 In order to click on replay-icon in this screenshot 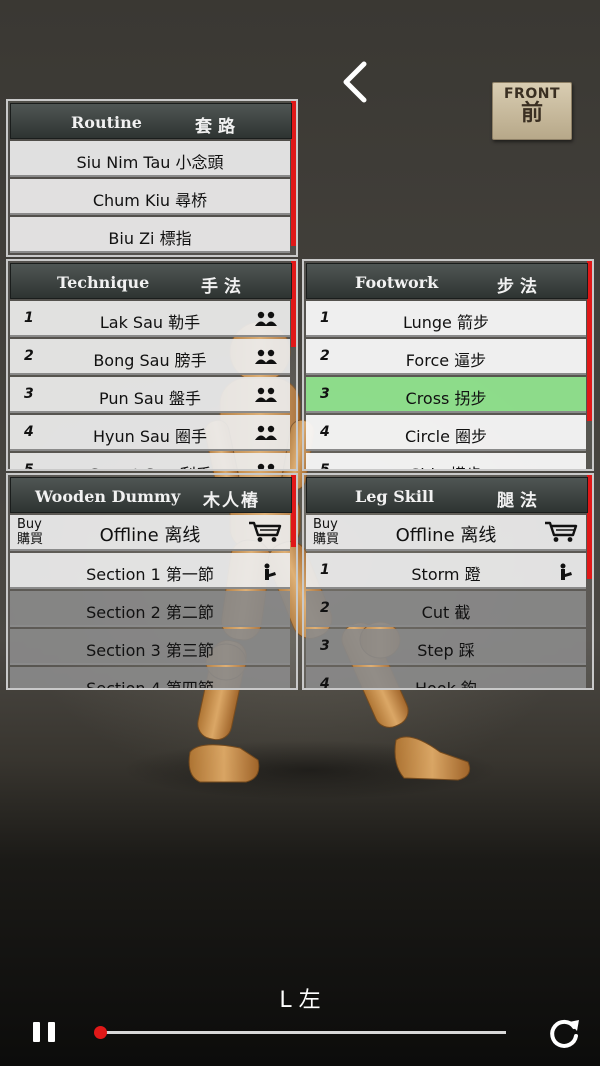, I will do `click(564, 1033)`.